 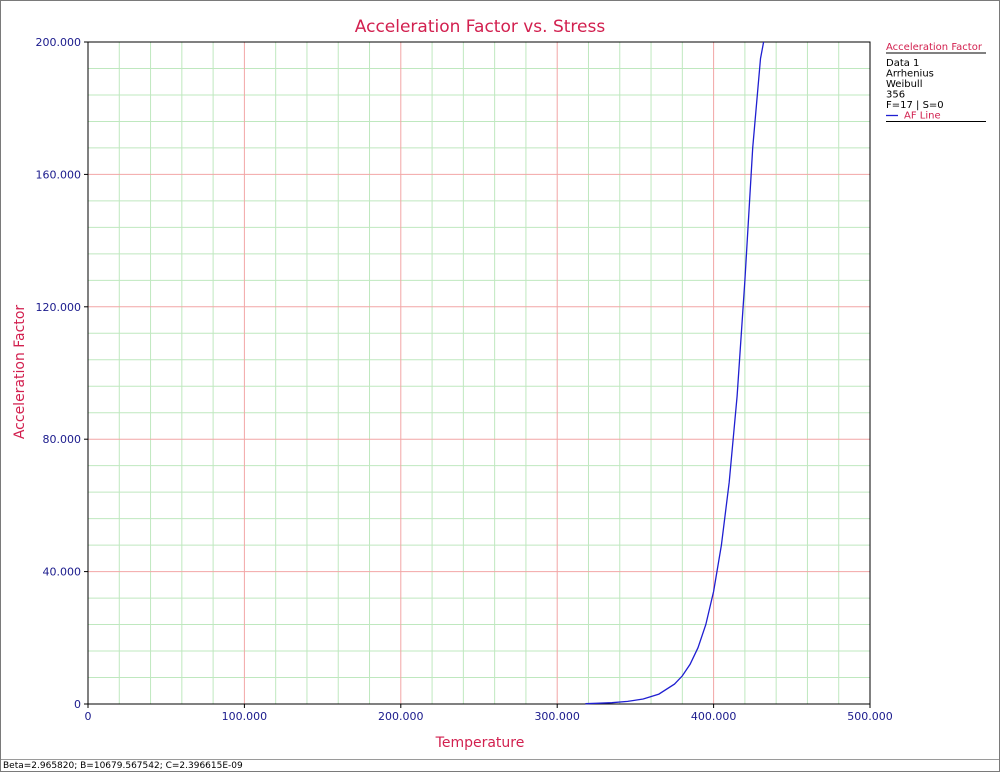 I want to click on x-tick-label: 300.000, so click(x=557, y=716).